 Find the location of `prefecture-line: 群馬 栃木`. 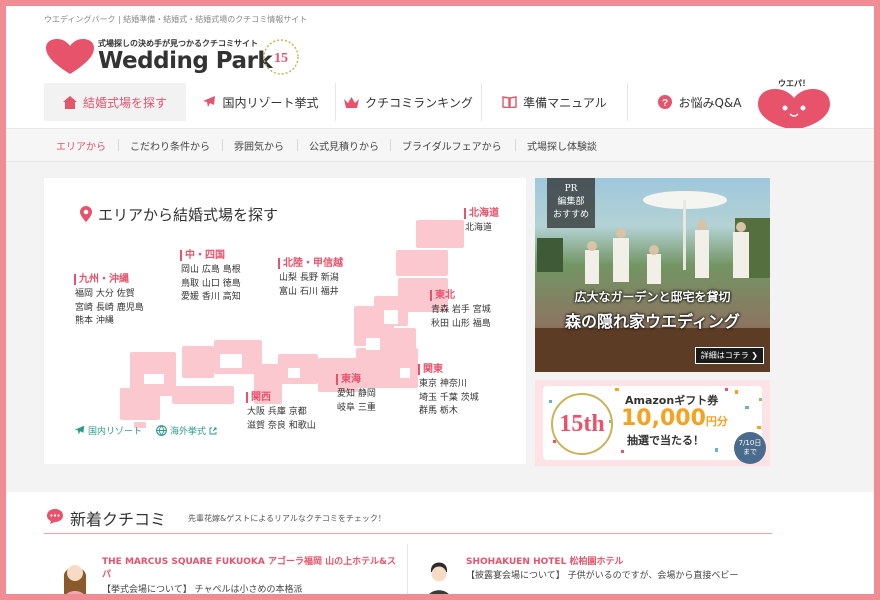

prefecture-line: 群馬 栃木 is located at coordinates (448, 412).